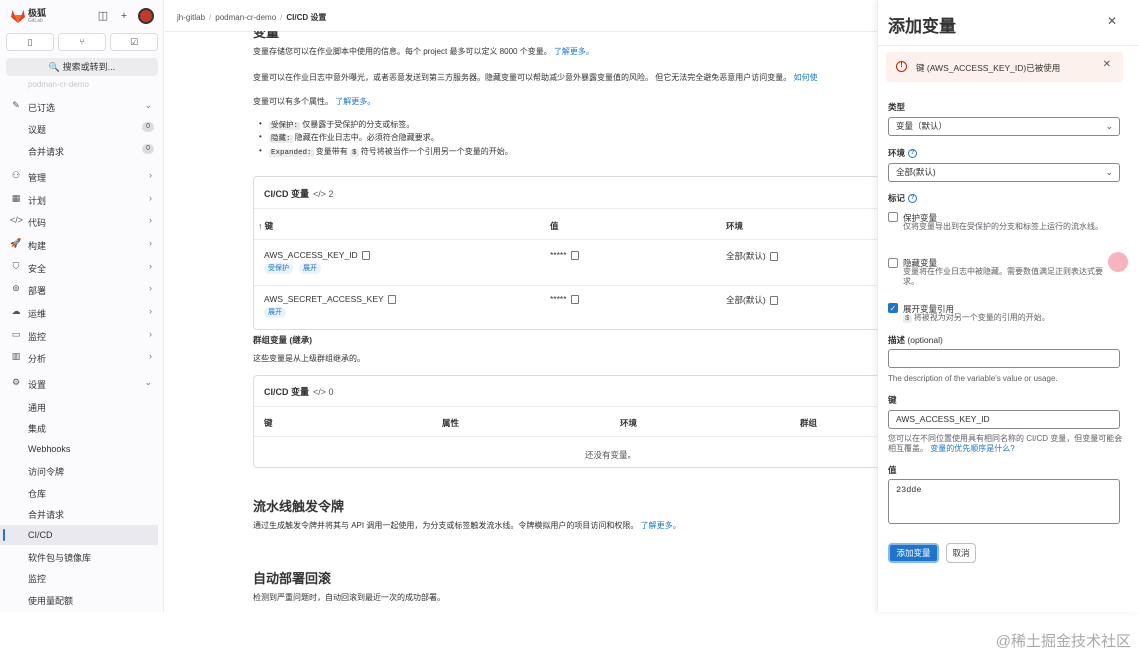 The image size is (1139, 657). Describe the element at coordinates (265, 226) in the screenshot. I see `column-header-key: ↑ 键` at that location.